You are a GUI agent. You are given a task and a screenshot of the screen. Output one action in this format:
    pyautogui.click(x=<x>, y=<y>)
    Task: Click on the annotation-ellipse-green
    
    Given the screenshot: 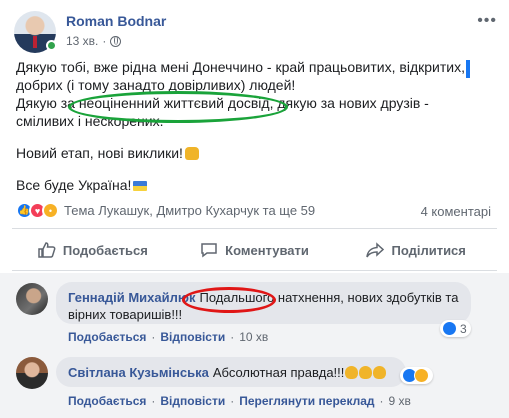 What is the action you would take?
    pyautogui.click(x=178, y=107)
    